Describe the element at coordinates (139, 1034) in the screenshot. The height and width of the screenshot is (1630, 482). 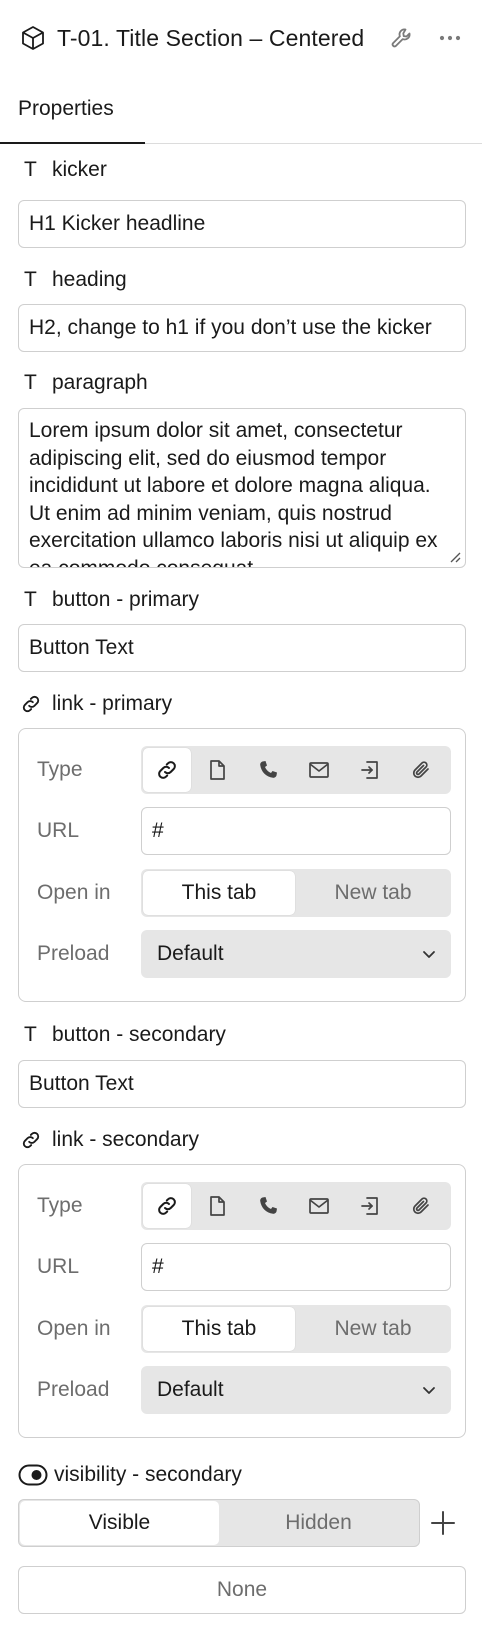
I see `field-label-text: button - secondary` at that location.